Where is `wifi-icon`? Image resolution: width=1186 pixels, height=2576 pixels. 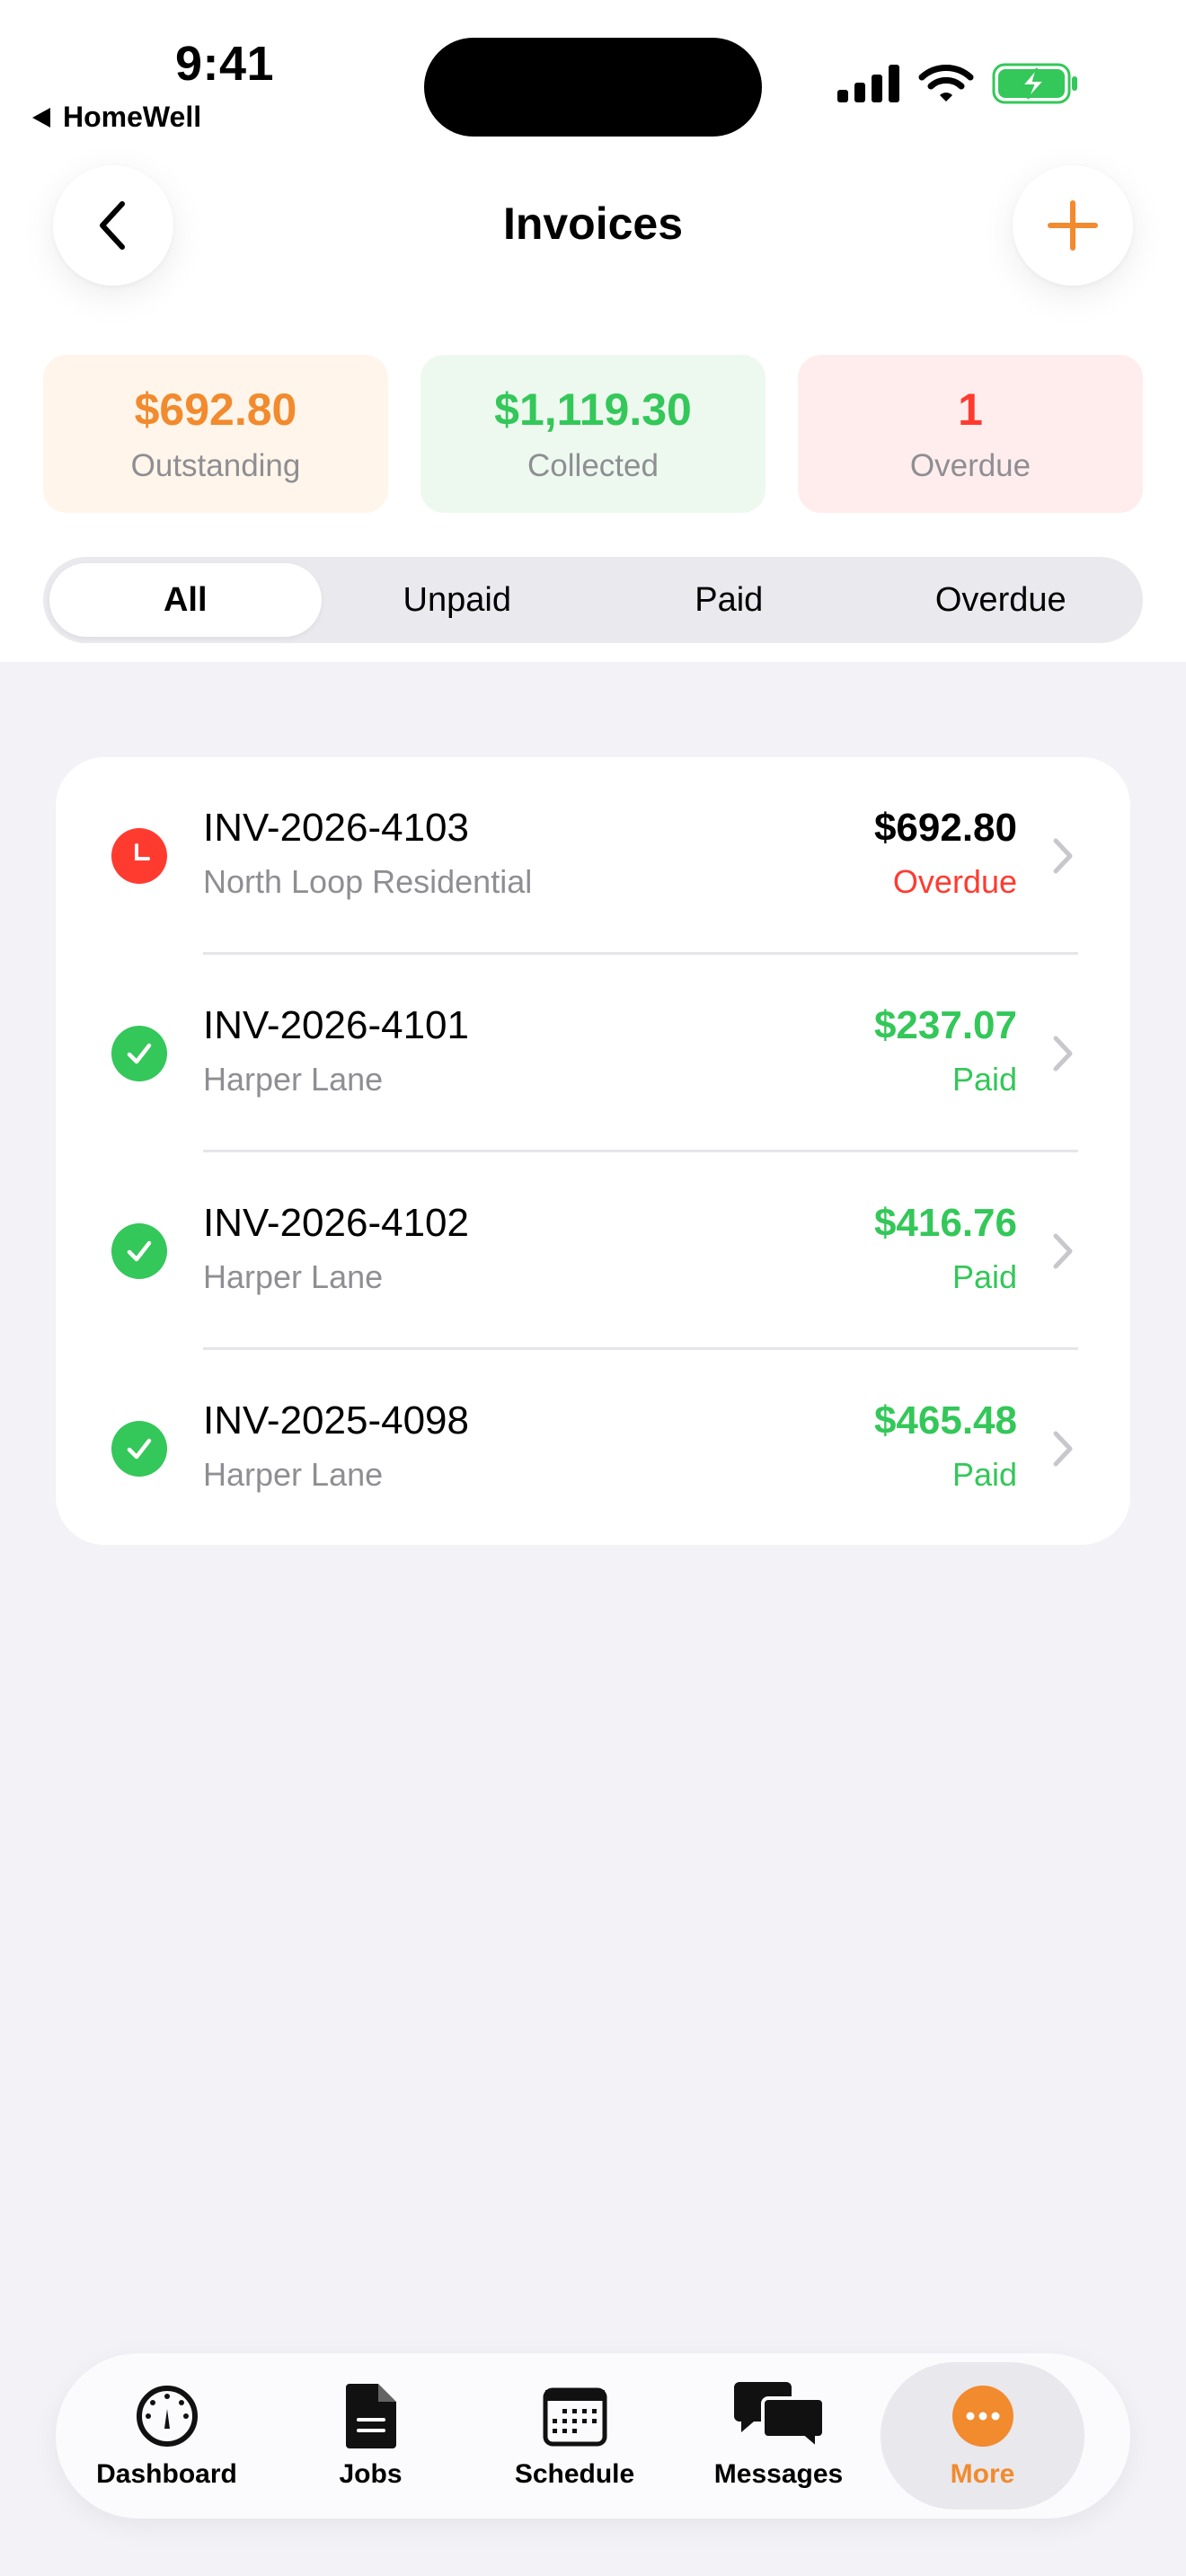 wifi-icon is located at coordinates (946, 83).